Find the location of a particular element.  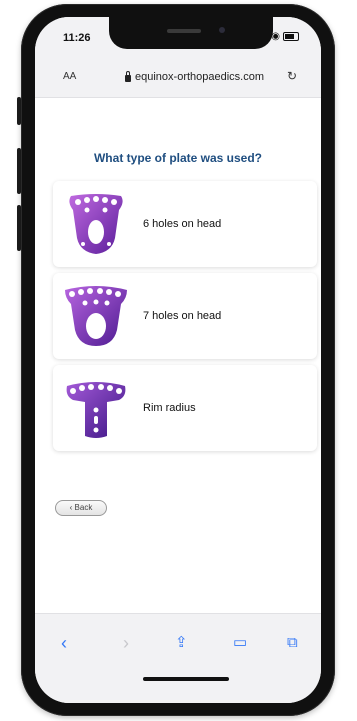

back-arrow-icon: ‹ is located at coordinates (64, 643).